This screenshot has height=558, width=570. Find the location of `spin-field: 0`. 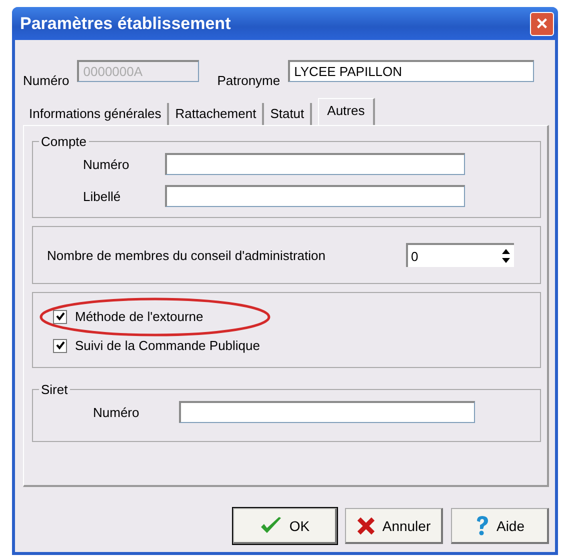

spin-field: 0 is located at coordinates (452, 255).